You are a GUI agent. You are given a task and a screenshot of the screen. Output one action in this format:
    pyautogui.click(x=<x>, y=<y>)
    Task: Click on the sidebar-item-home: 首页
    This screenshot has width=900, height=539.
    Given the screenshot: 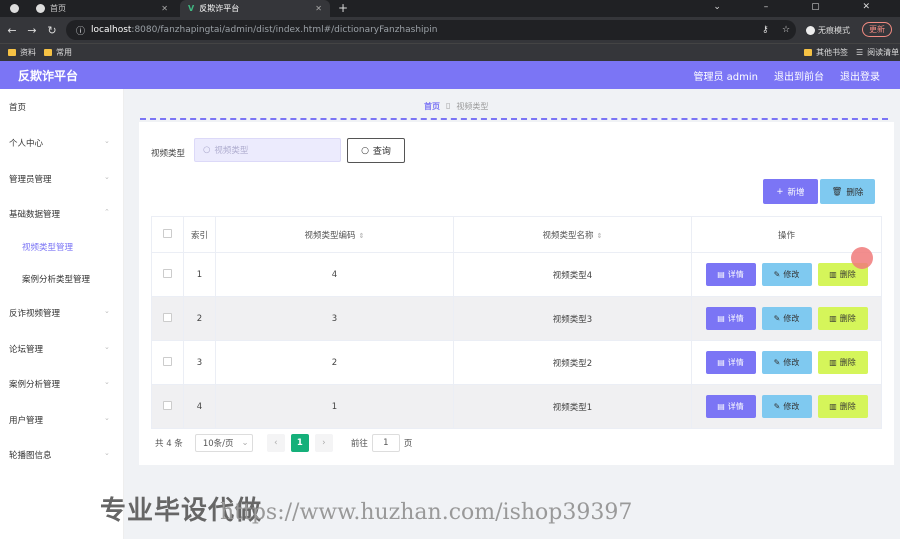 What is the action you would take?
    pyautogui.click(x=17, y=107)
    